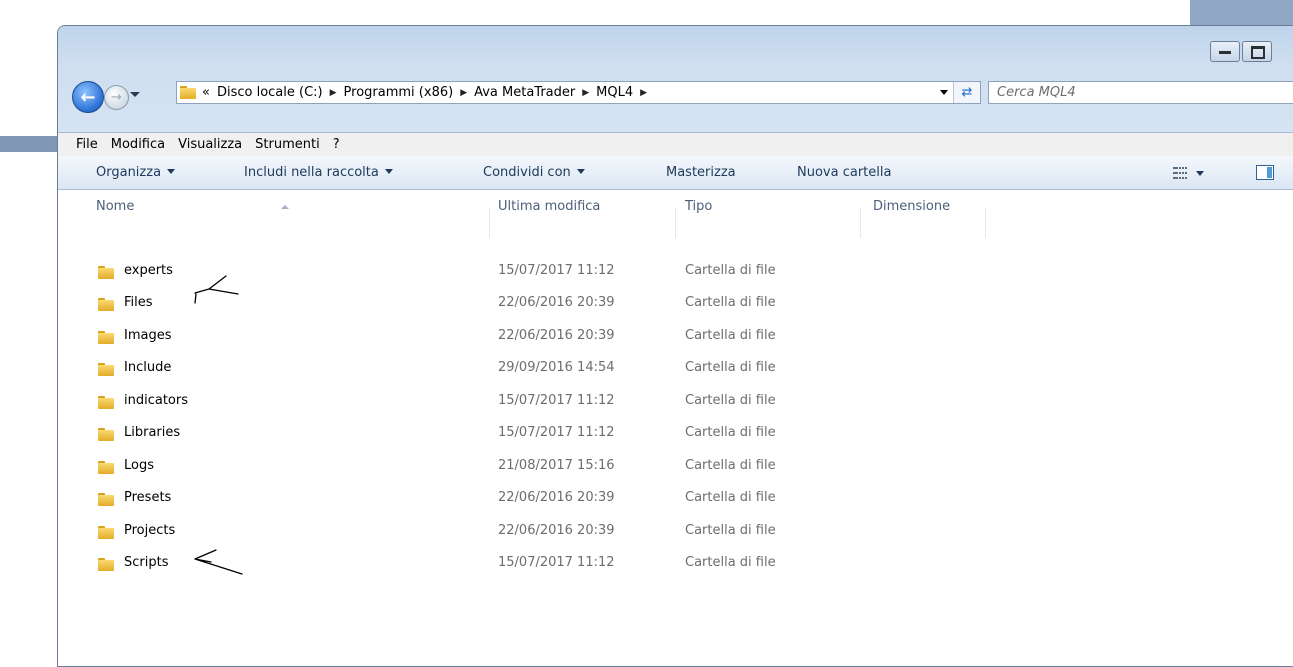 The height and width of the screenshot is (667, 1293). What do you see at coordinates (139, 465) in the screenshot?
I see `file-name: Logs` at bounding box center [139, 465].